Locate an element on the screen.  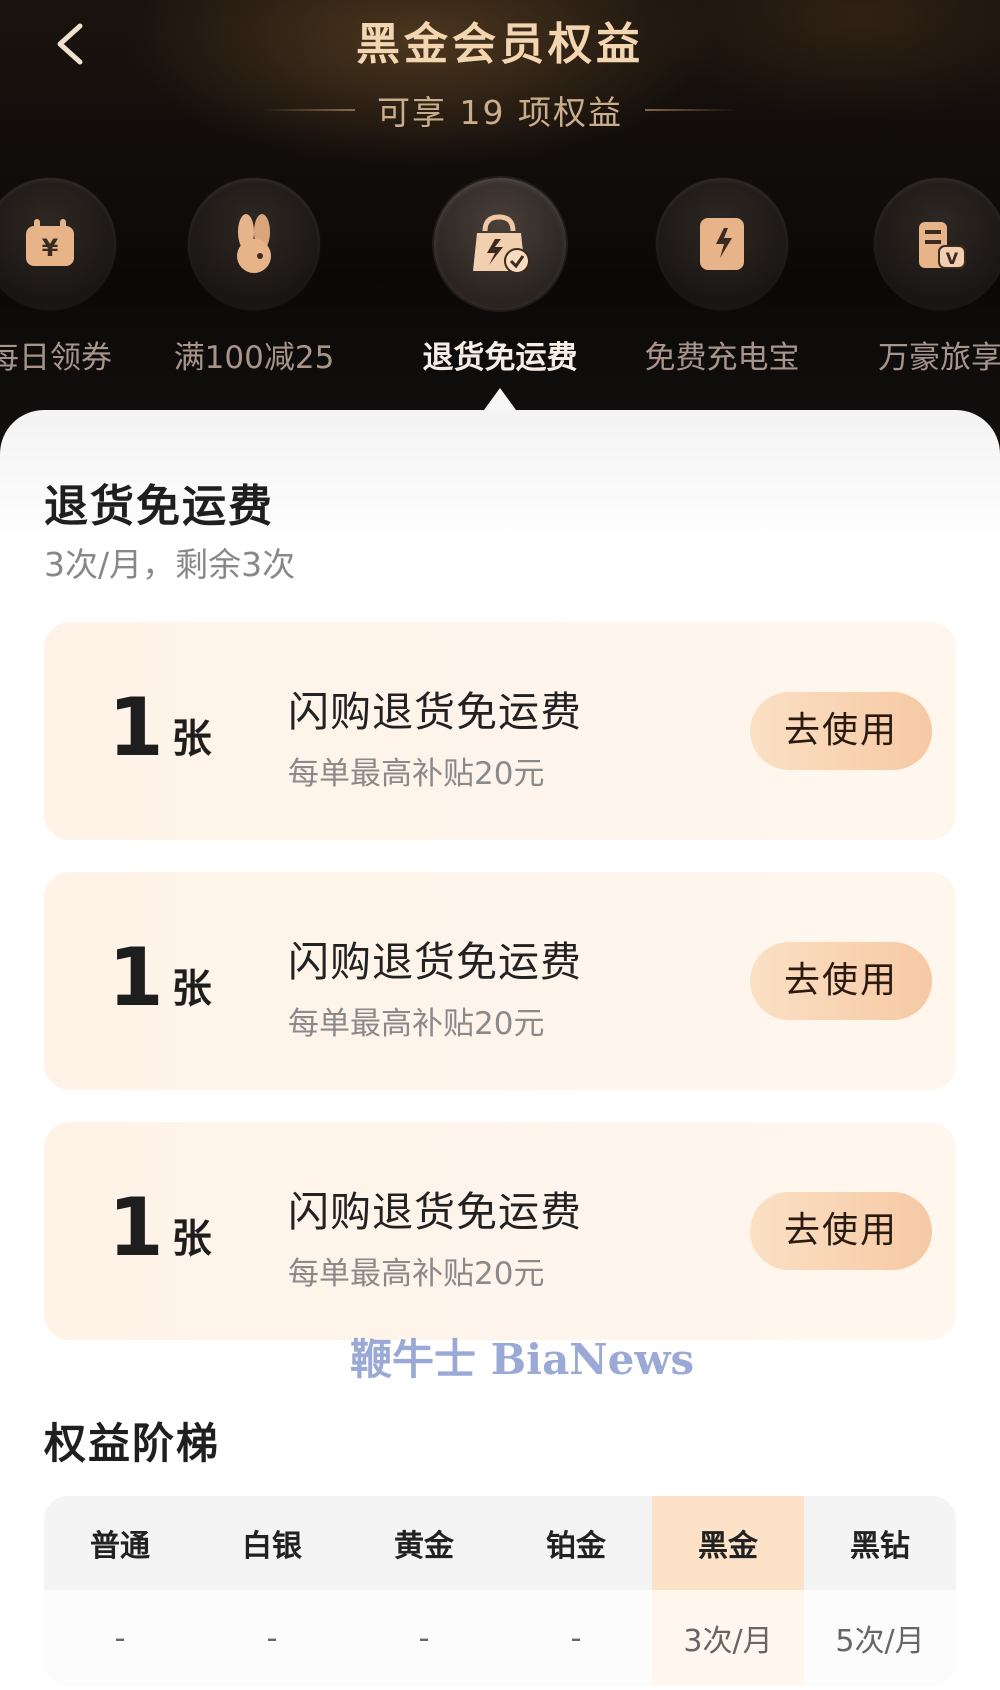
power-bank-icon is located at coordinates (722, 244).